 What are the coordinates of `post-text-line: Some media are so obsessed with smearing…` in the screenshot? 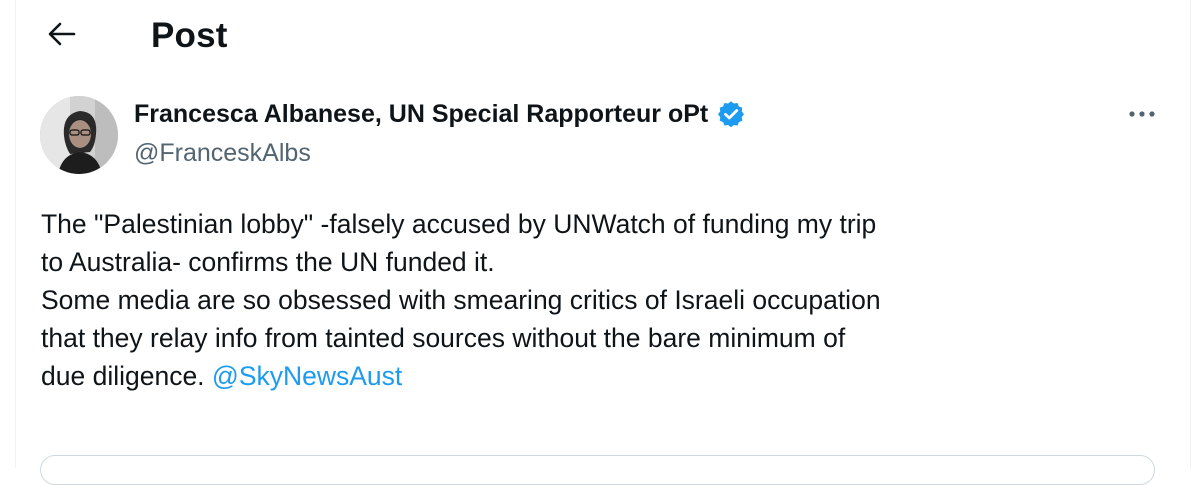 It's located at (461, 300).